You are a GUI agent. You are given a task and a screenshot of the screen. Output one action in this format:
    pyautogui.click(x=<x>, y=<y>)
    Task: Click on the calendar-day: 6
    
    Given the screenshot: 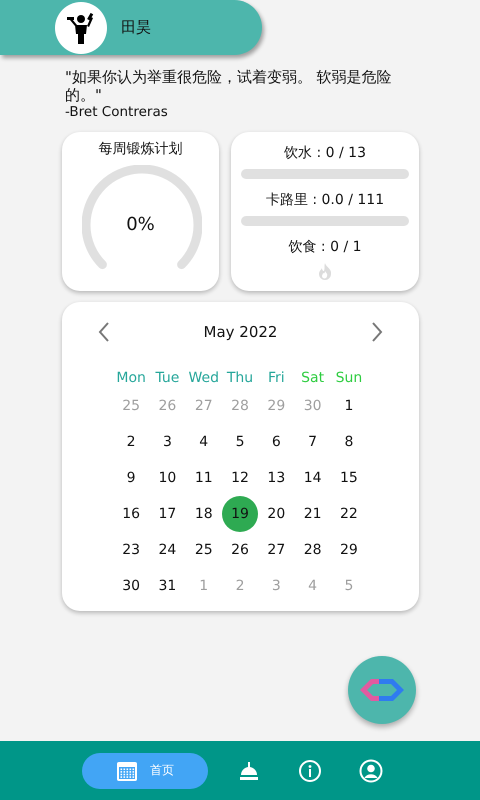 What is the action you would take?
    pyautogui.click(x=276, y=442)
    